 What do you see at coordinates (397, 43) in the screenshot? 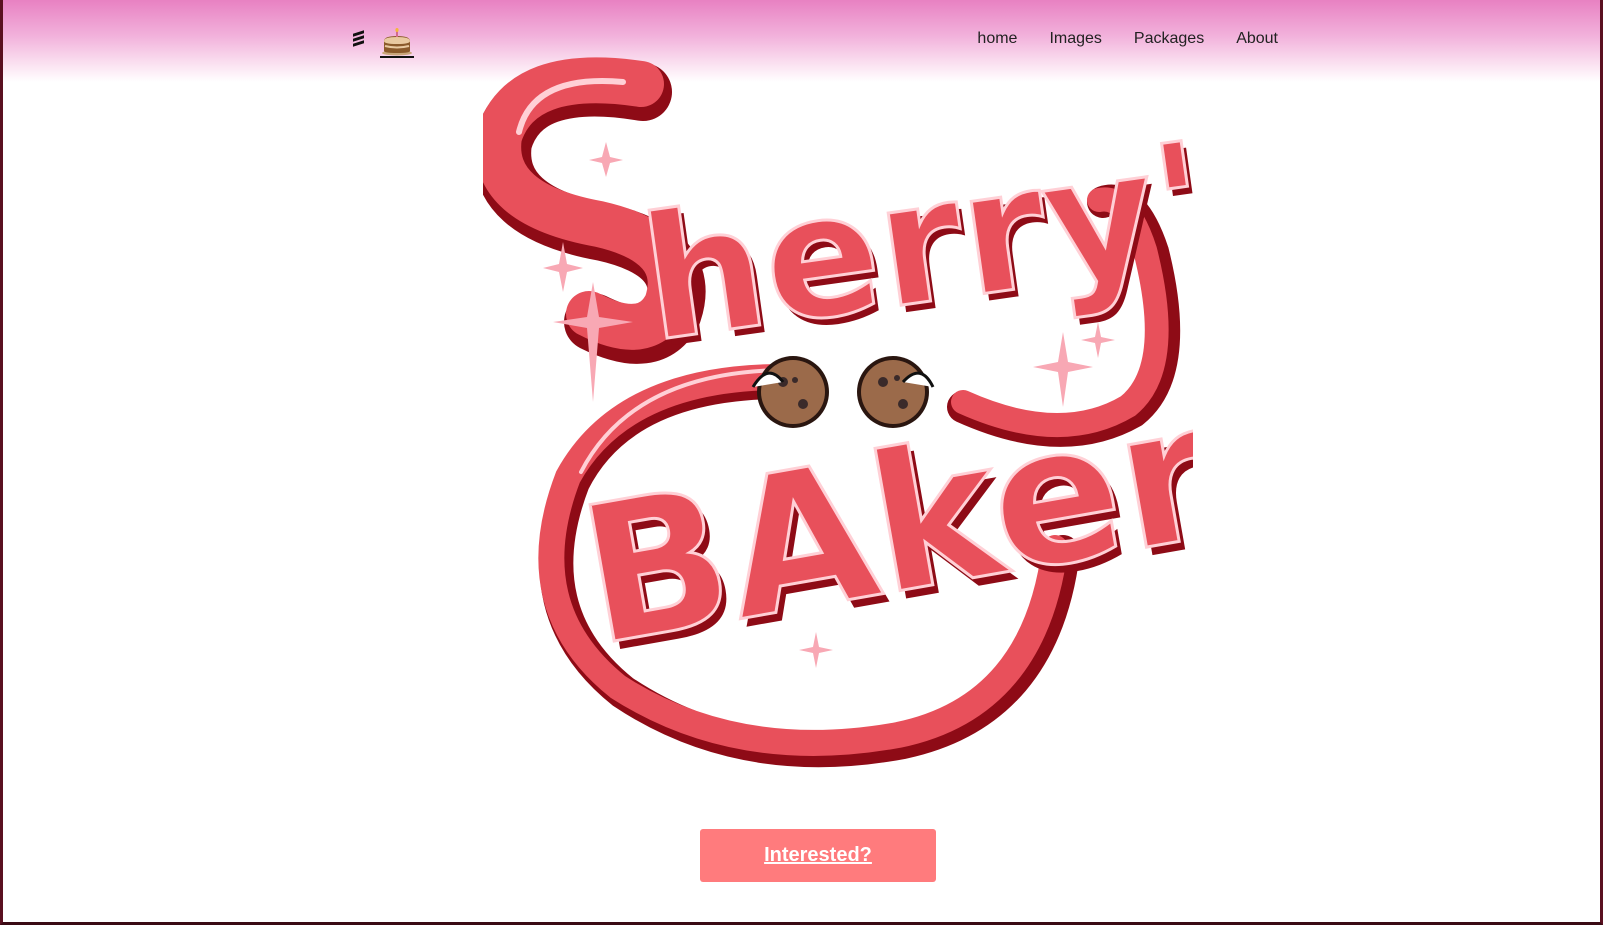
I see `cake-icon` at bounding box center [397, 43].